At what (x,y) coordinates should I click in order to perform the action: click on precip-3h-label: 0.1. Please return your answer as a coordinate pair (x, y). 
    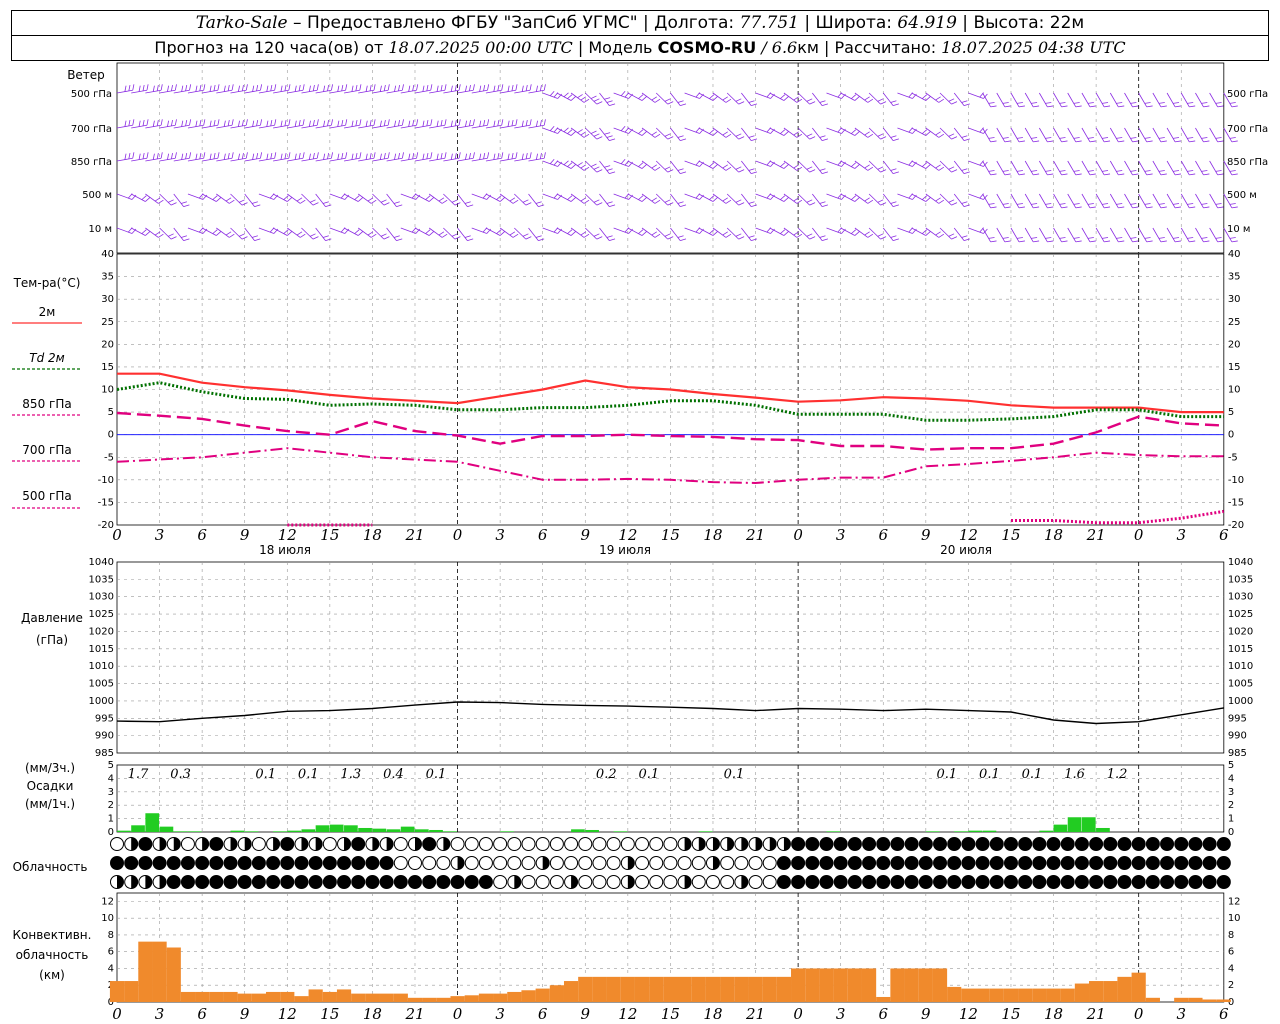
    Looking at the image, I should click on (946, 774).